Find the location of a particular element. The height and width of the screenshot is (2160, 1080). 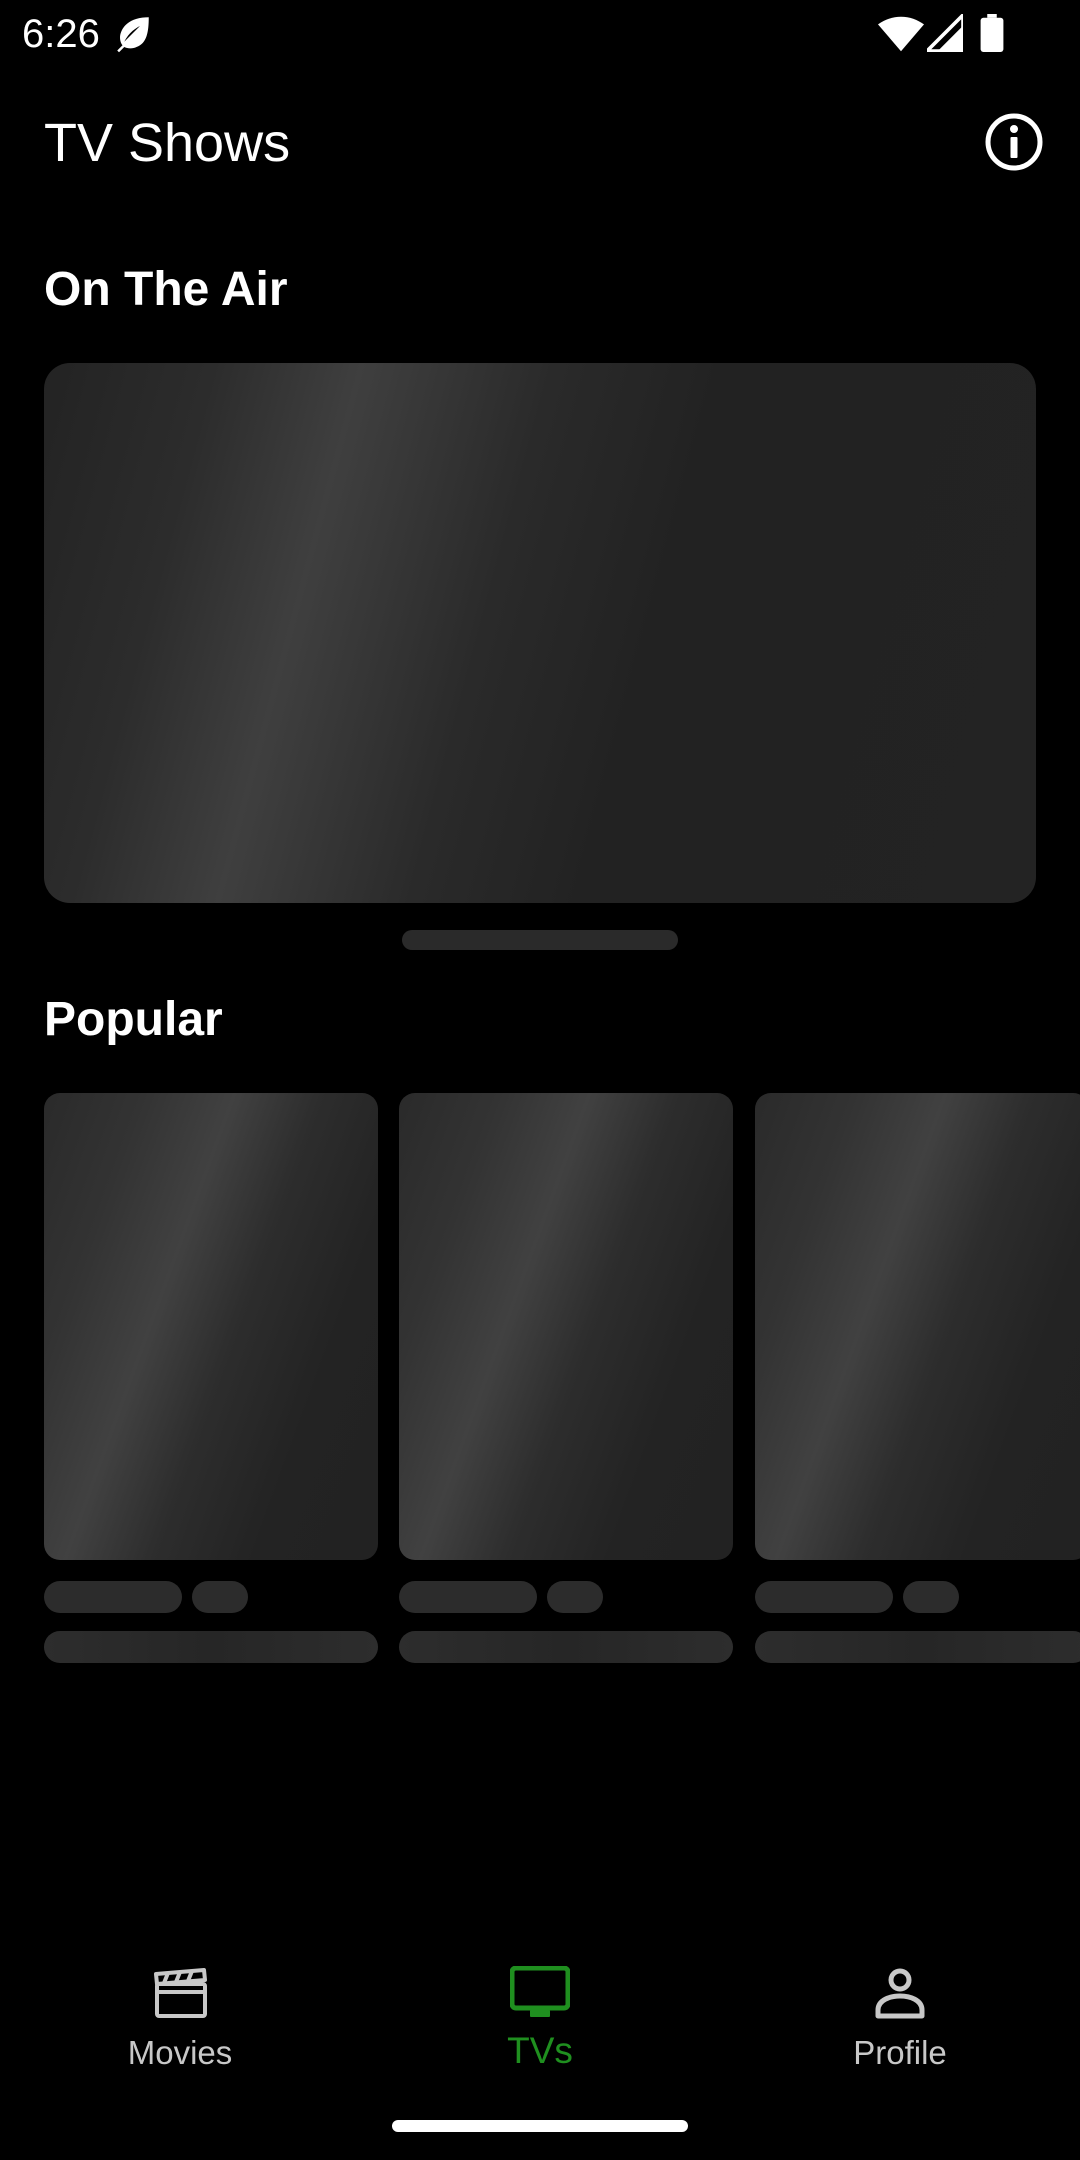

info-icon is located at coordinates (1014, 142).